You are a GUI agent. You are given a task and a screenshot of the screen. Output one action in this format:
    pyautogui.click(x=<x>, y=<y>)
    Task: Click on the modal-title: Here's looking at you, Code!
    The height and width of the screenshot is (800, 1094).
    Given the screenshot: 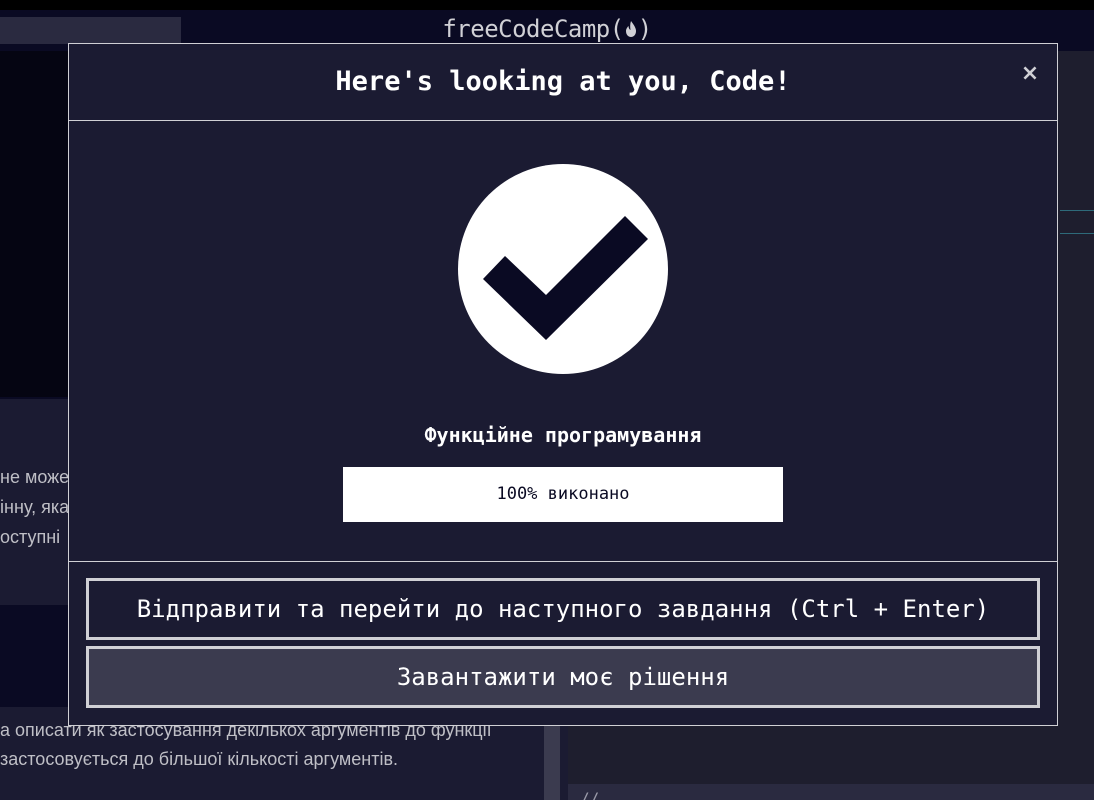 What is the action you would take?
    pyautogui.click(x=563, y=81)
    